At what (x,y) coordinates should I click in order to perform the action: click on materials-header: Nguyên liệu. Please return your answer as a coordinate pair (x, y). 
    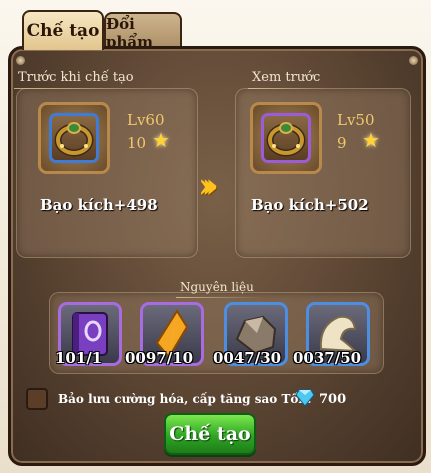
    Looking at the image, I should click on (220, 289).